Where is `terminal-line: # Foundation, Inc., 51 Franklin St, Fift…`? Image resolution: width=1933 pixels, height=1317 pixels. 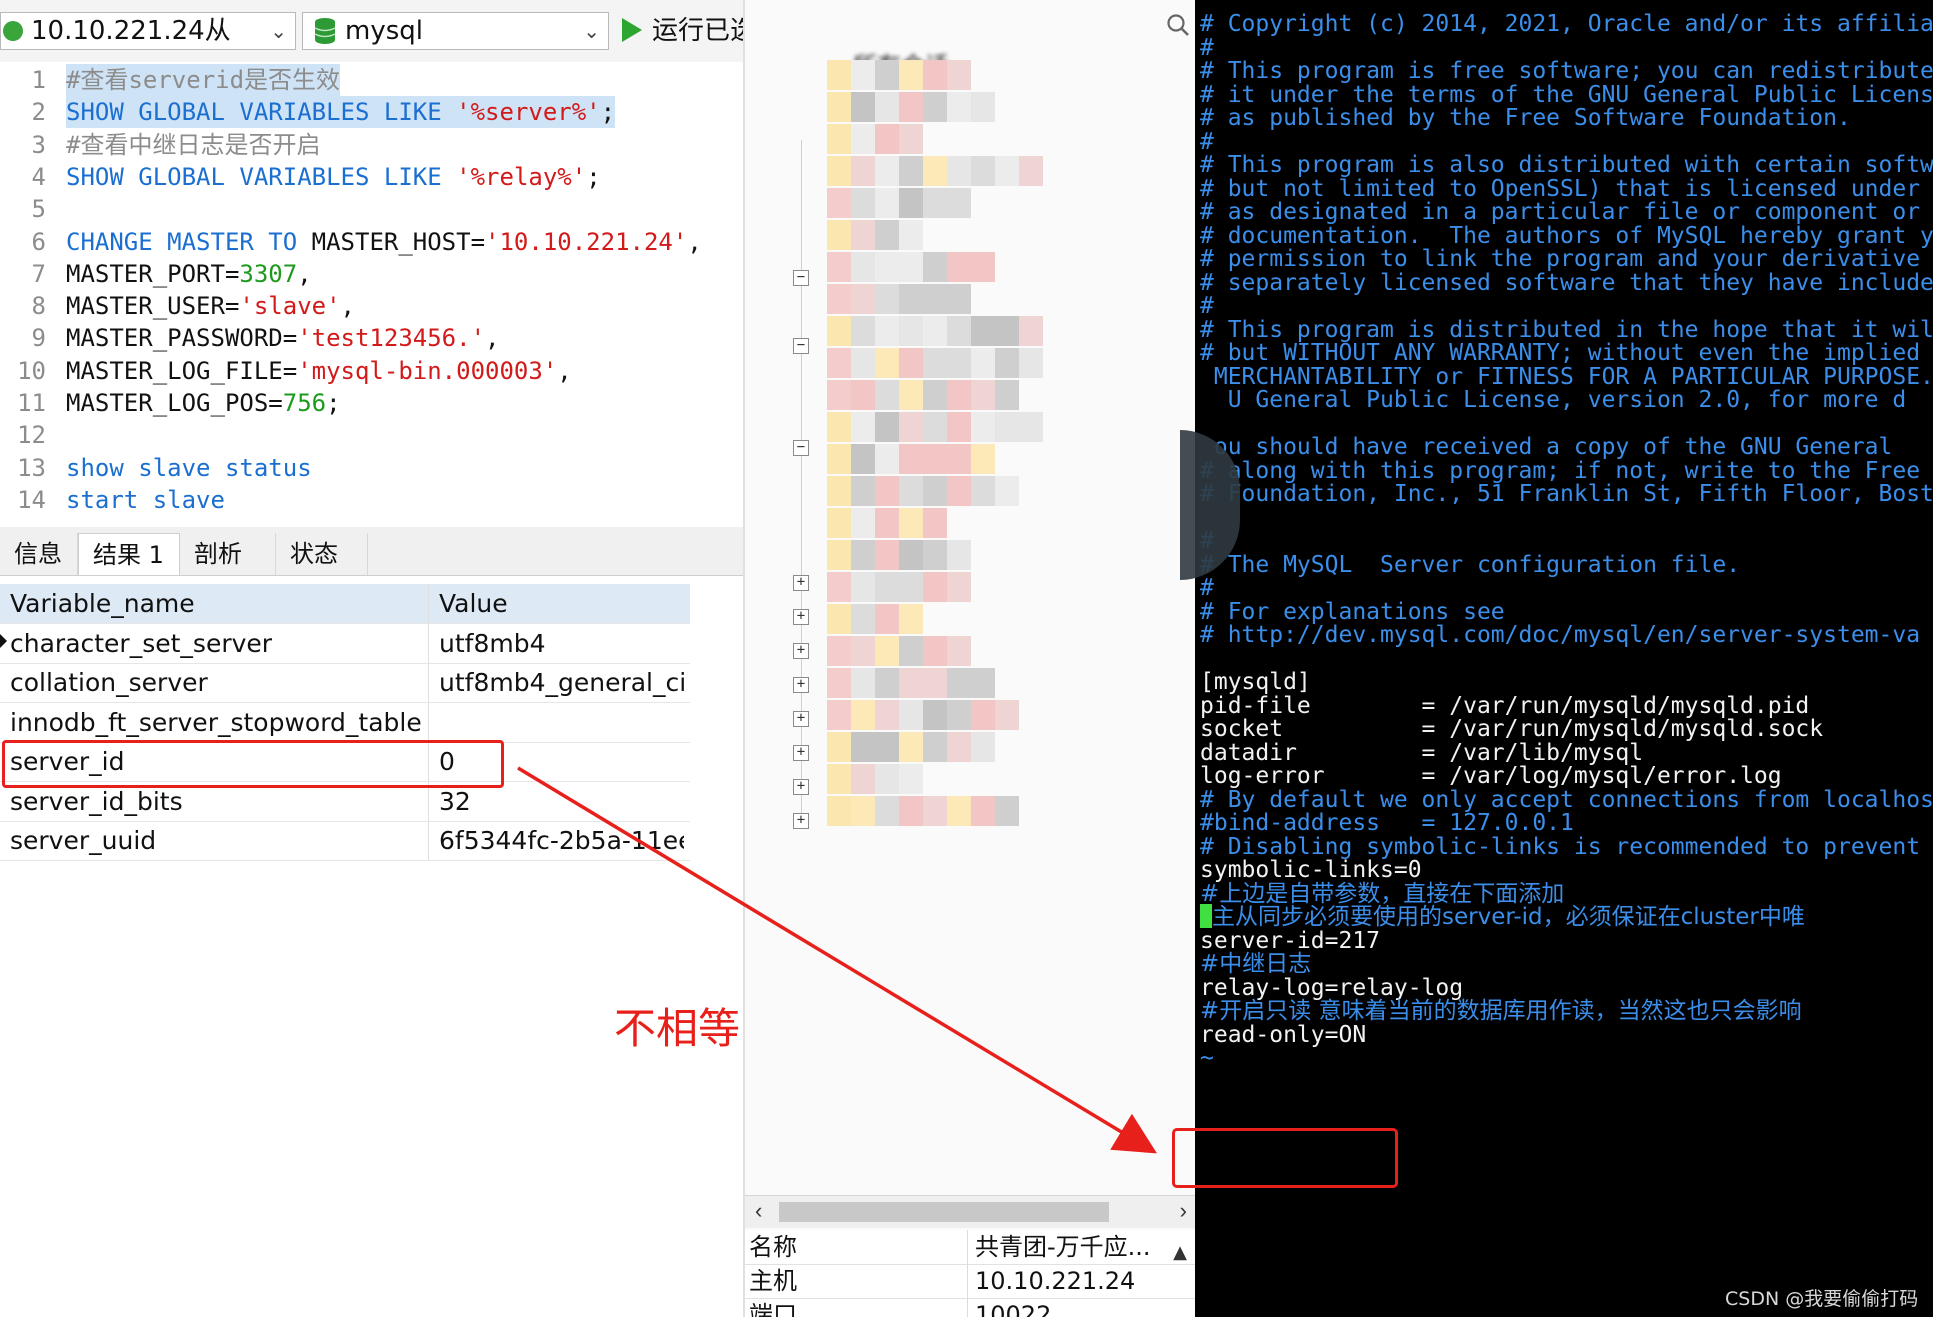
terminal-line: # Foundation, Inc., 51 Franklin St, Fift… is located at coordinates (1566, 494).